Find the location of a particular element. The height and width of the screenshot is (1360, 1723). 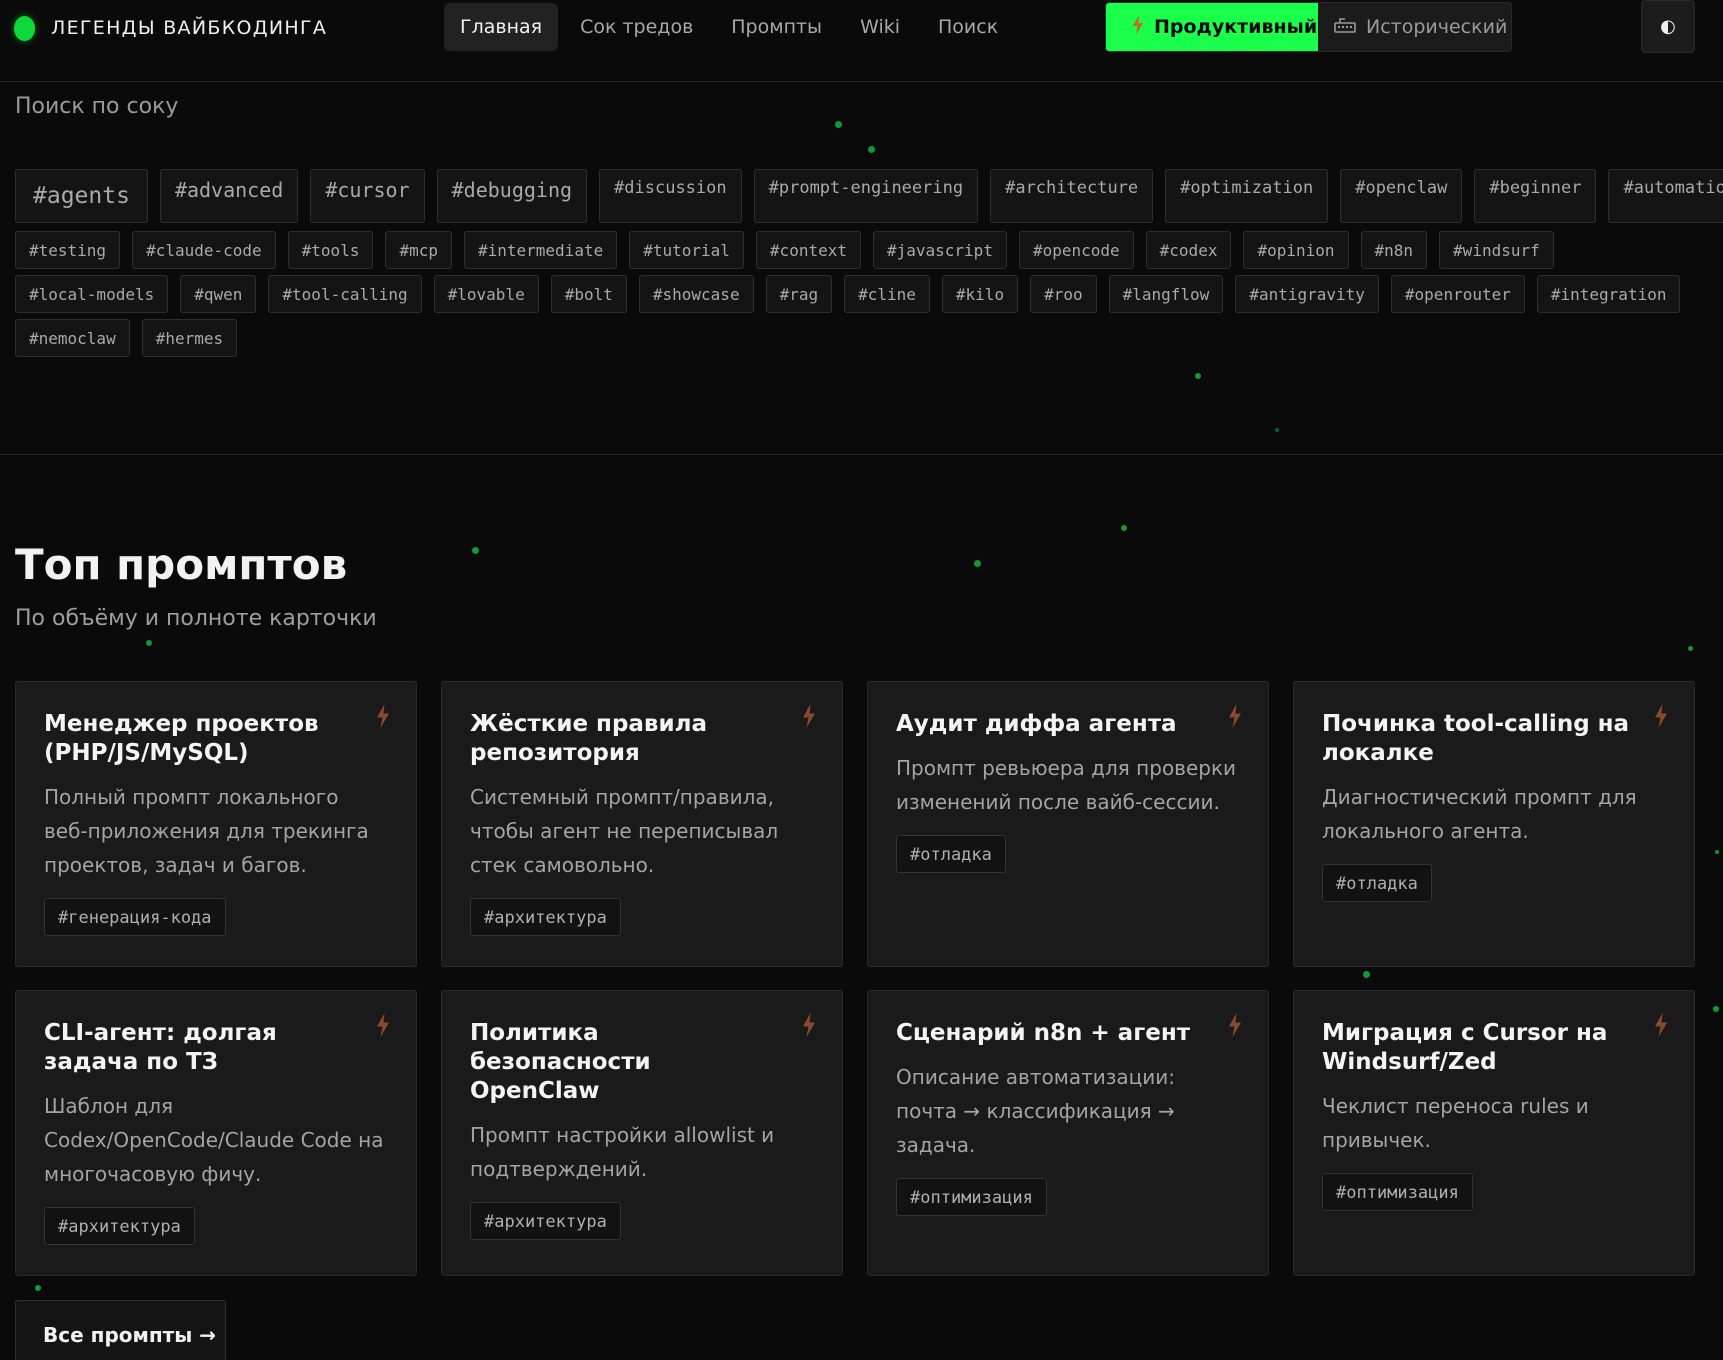

tag-javascript: #javascript is located at coordinates (939, 250).